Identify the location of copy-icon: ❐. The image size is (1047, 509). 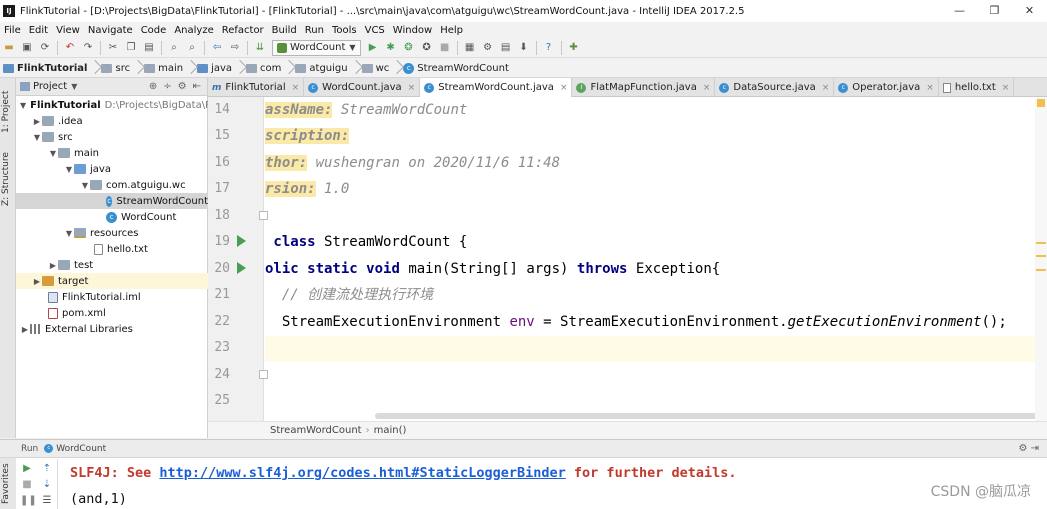
(131, 48).